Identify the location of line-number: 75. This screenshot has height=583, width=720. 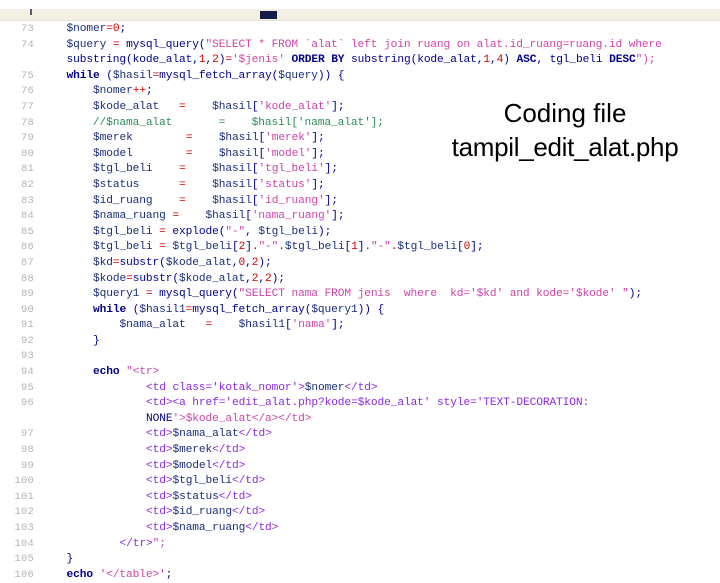
(27, 75).